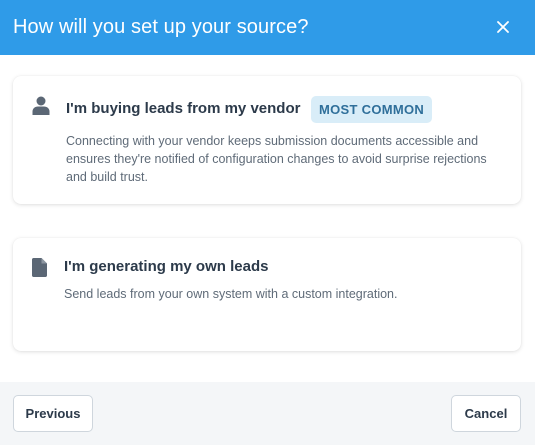  Describe the element at coordinates (53, 413) in the screenshot. I see `previous-button: Previous` at that location.